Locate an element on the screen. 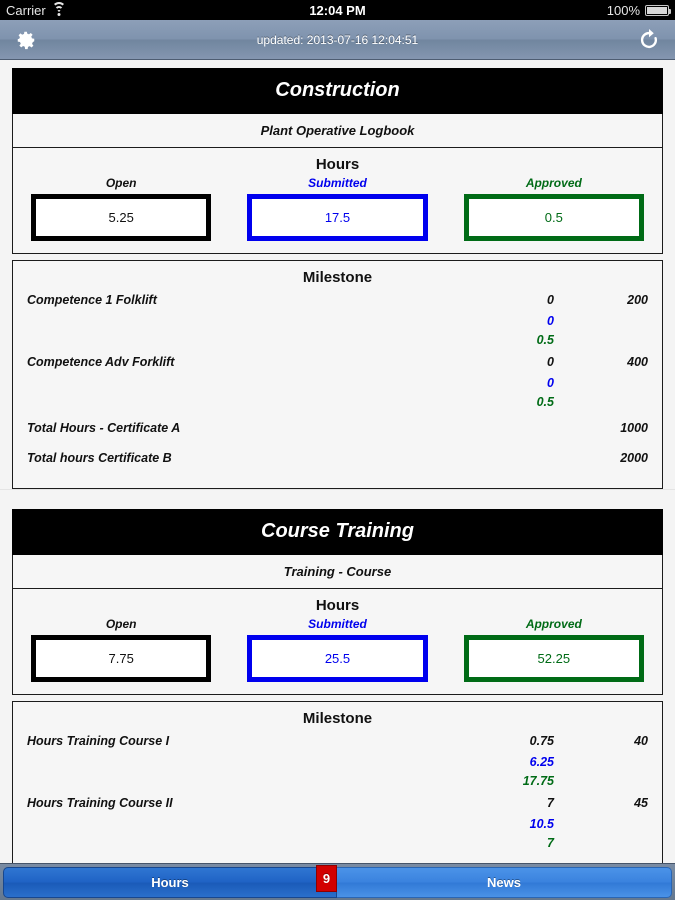 The image size is (675, 900). tab-hours: Hours 9 is located at coordinates (170, 881).